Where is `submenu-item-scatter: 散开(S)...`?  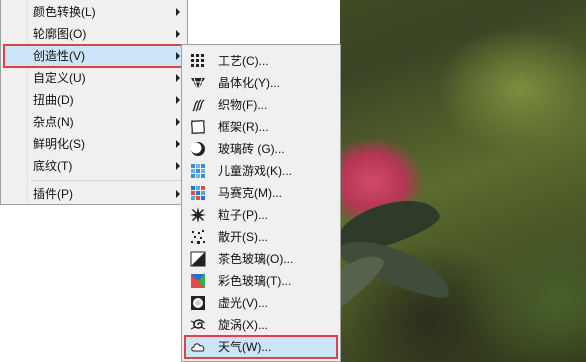 submenu-item-scatter: 散开(S)... is located at coordinates (261, 237).